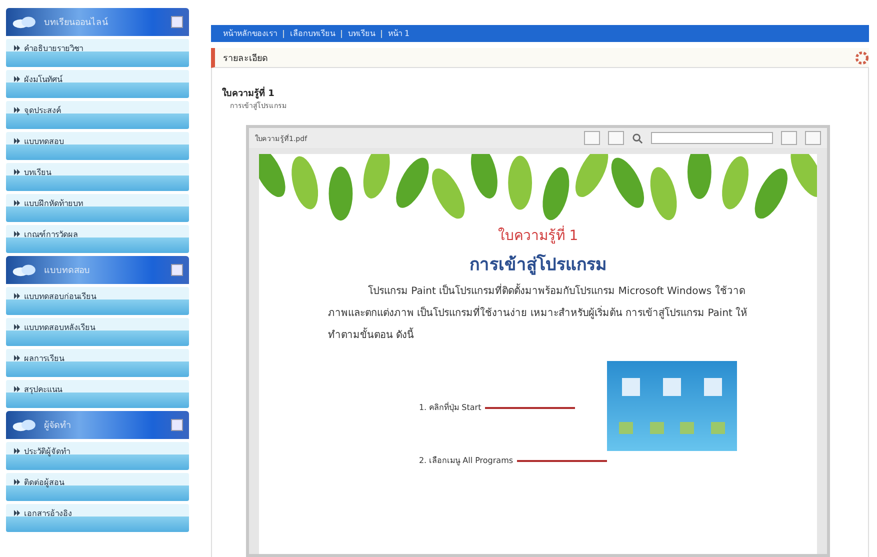  What do you see at coordinates (312, 33) in the screenshot?
I see `breadcrumb-link: เลือกบทเรียน` at bounding box center [312, 33].